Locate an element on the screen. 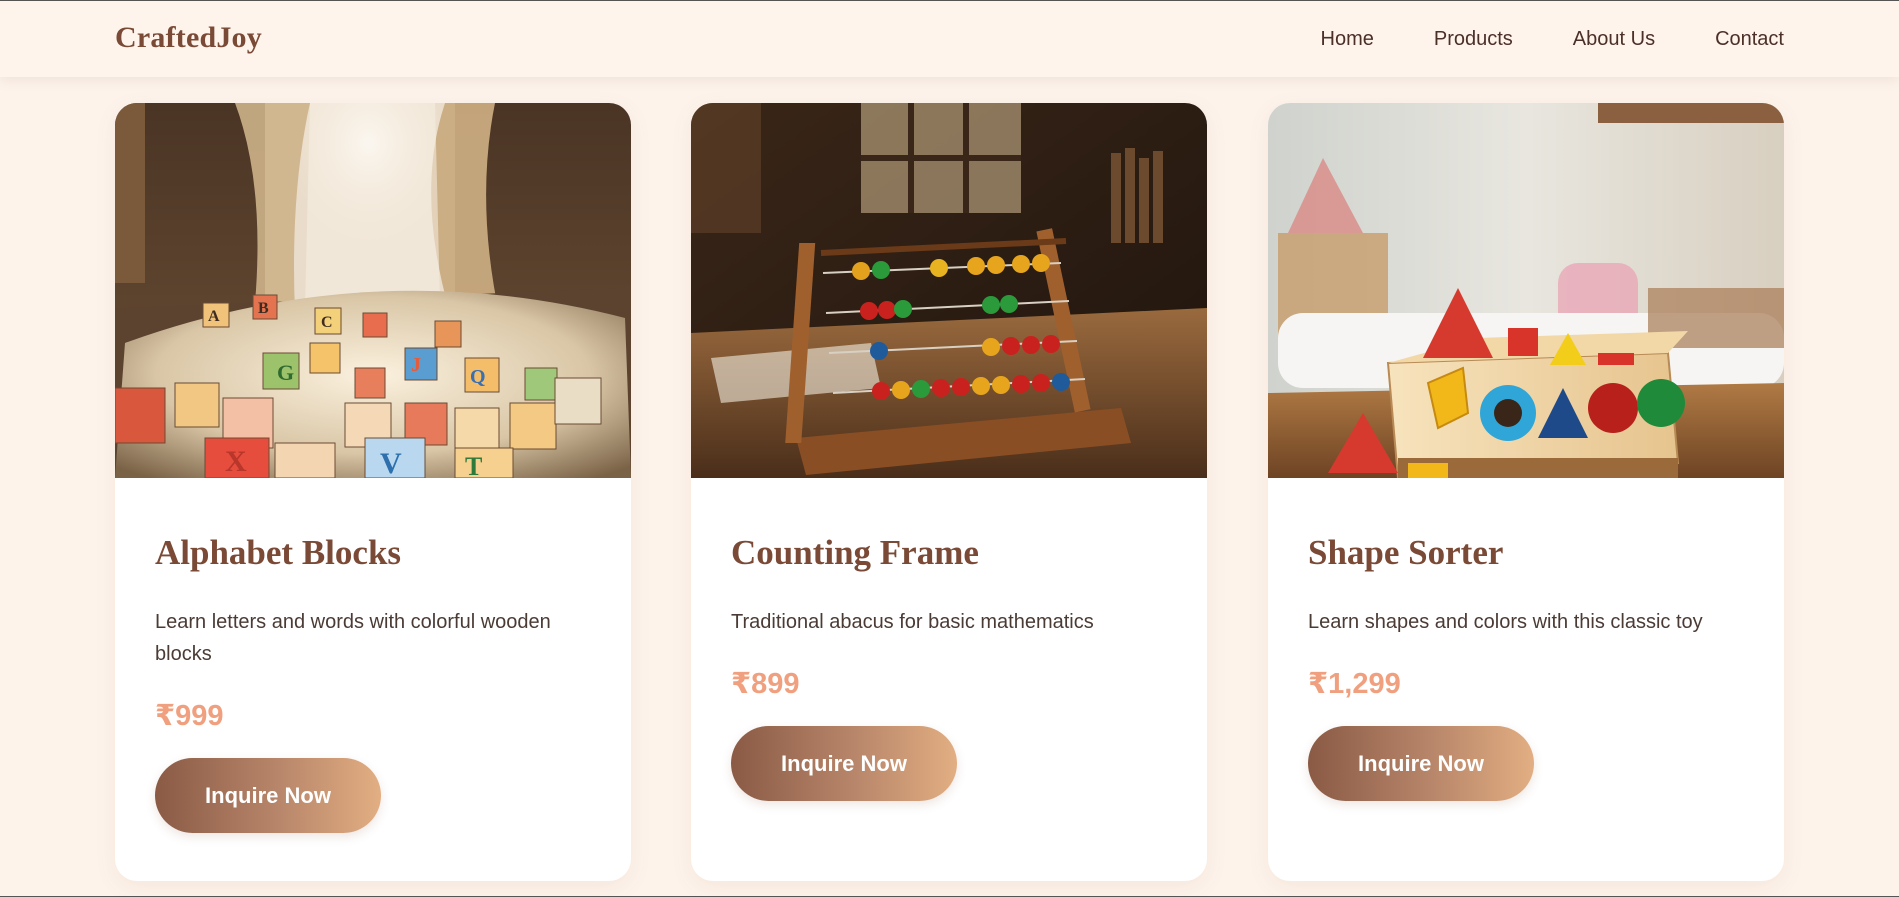  brand-logo: CraftedJoy is located at coordinates (188, 38).